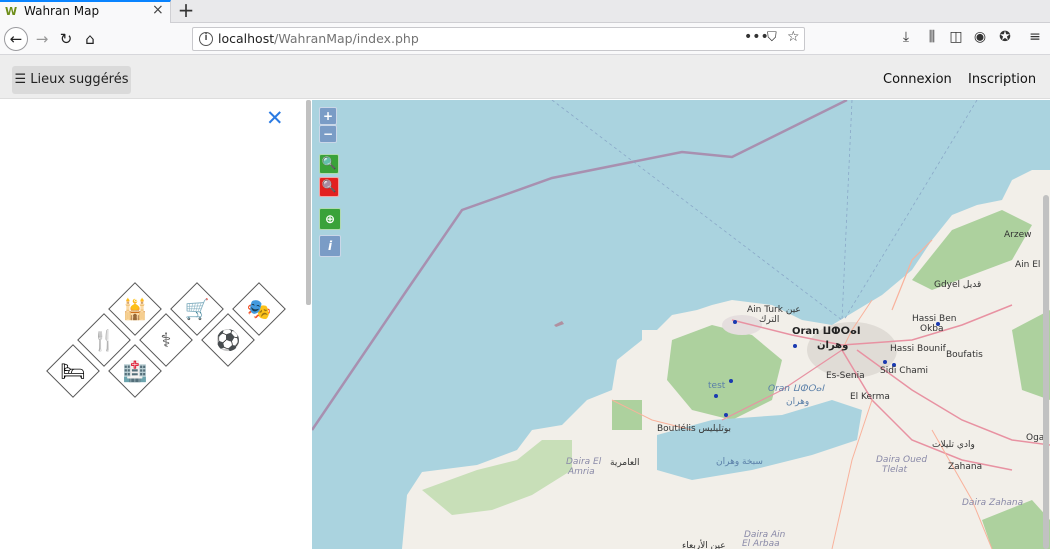 The width and height of the screenshot is (1050, 549). Describe the element at coordinates (953, 445) in the screenshot. I see `map-label: وادي تليلات` at that location.